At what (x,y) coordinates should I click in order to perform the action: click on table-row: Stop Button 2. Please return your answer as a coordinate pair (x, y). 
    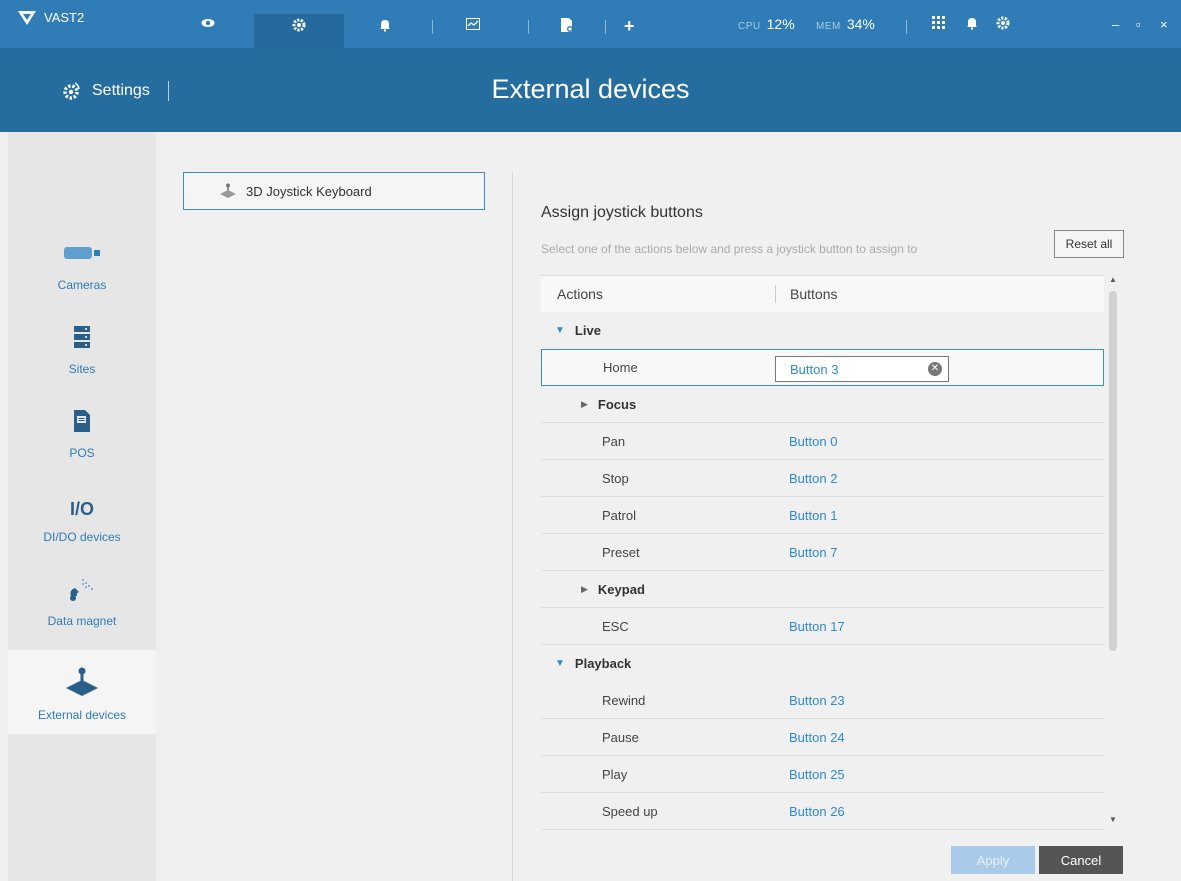
    Looking at the image, I should click on (822, 478).